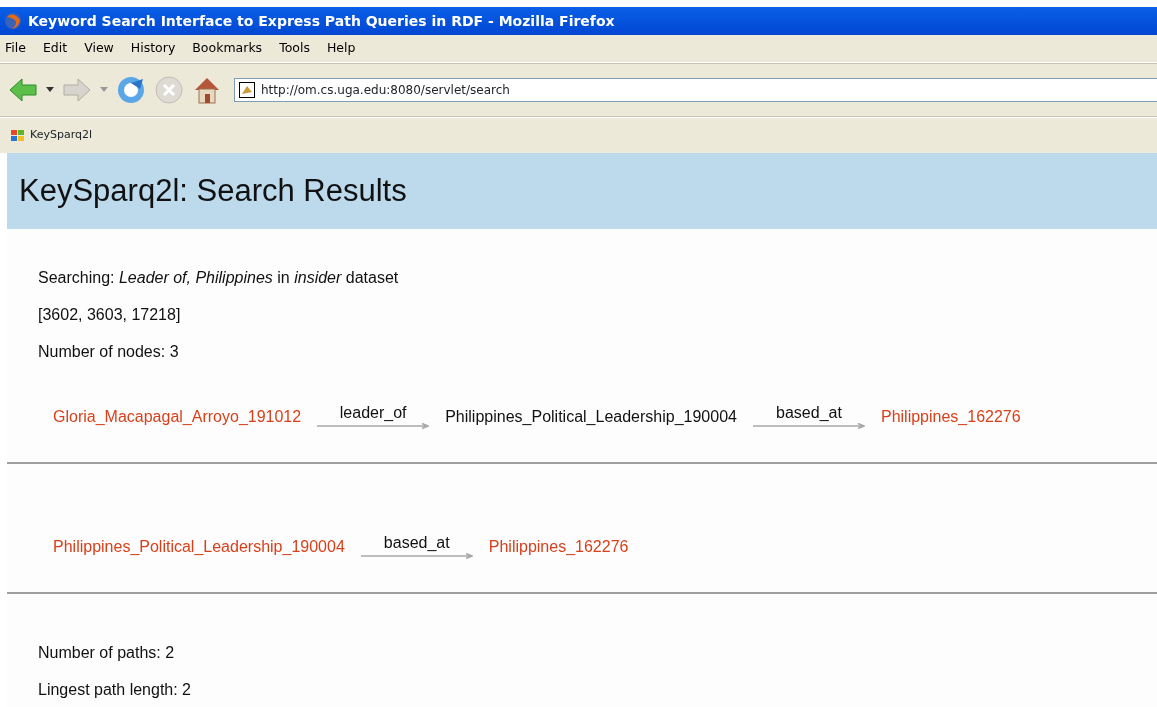 The height and width of the screenshot is (707, 1157). I want to click on node-label: Philippines_Political_Leadership_190004, so click(591, 417).